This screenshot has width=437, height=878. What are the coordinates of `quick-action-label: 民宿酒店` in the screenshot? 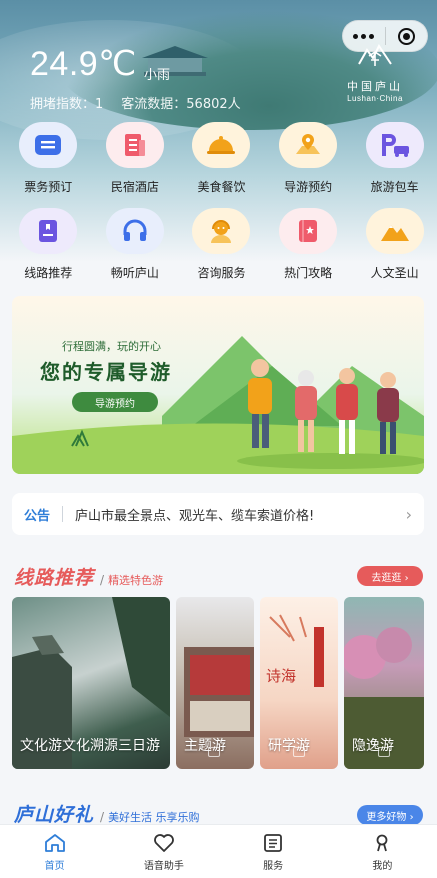 It's located at (134, 187).